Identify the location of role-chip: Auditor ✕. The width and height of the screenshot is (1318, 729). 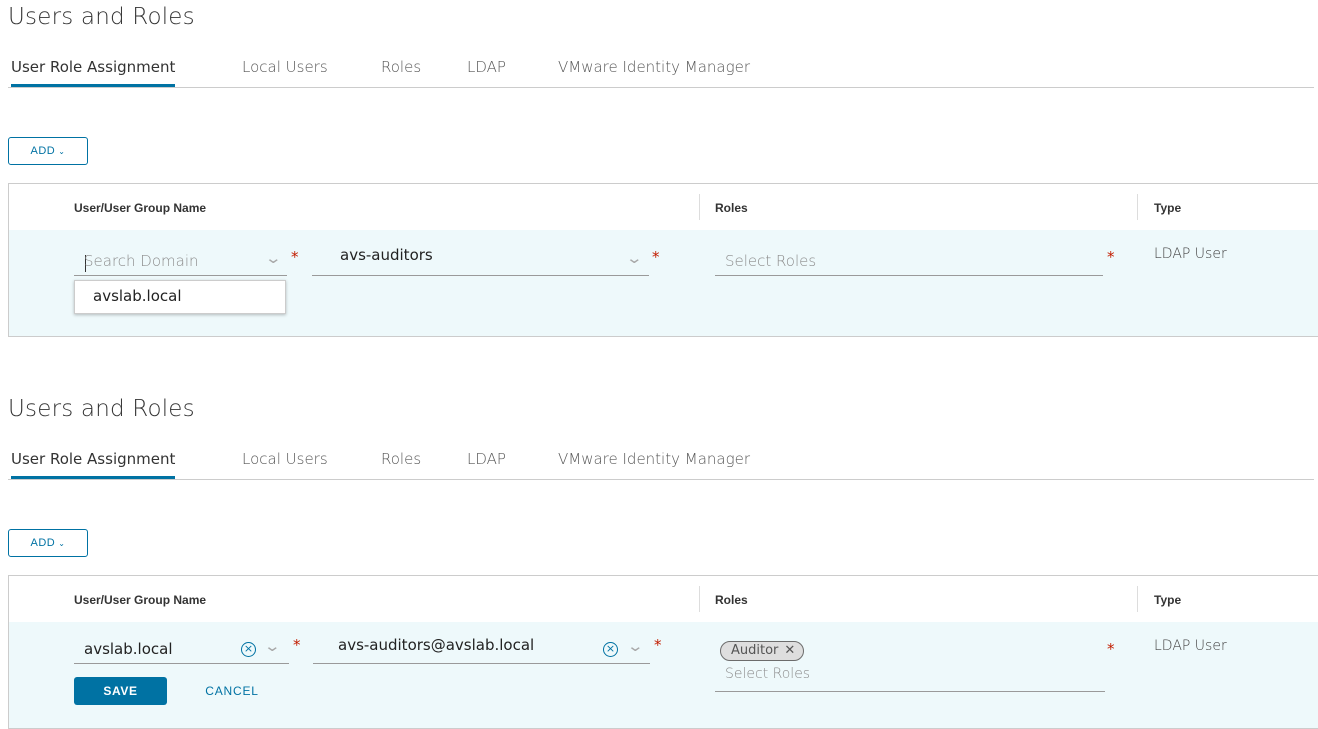
(762, 651).